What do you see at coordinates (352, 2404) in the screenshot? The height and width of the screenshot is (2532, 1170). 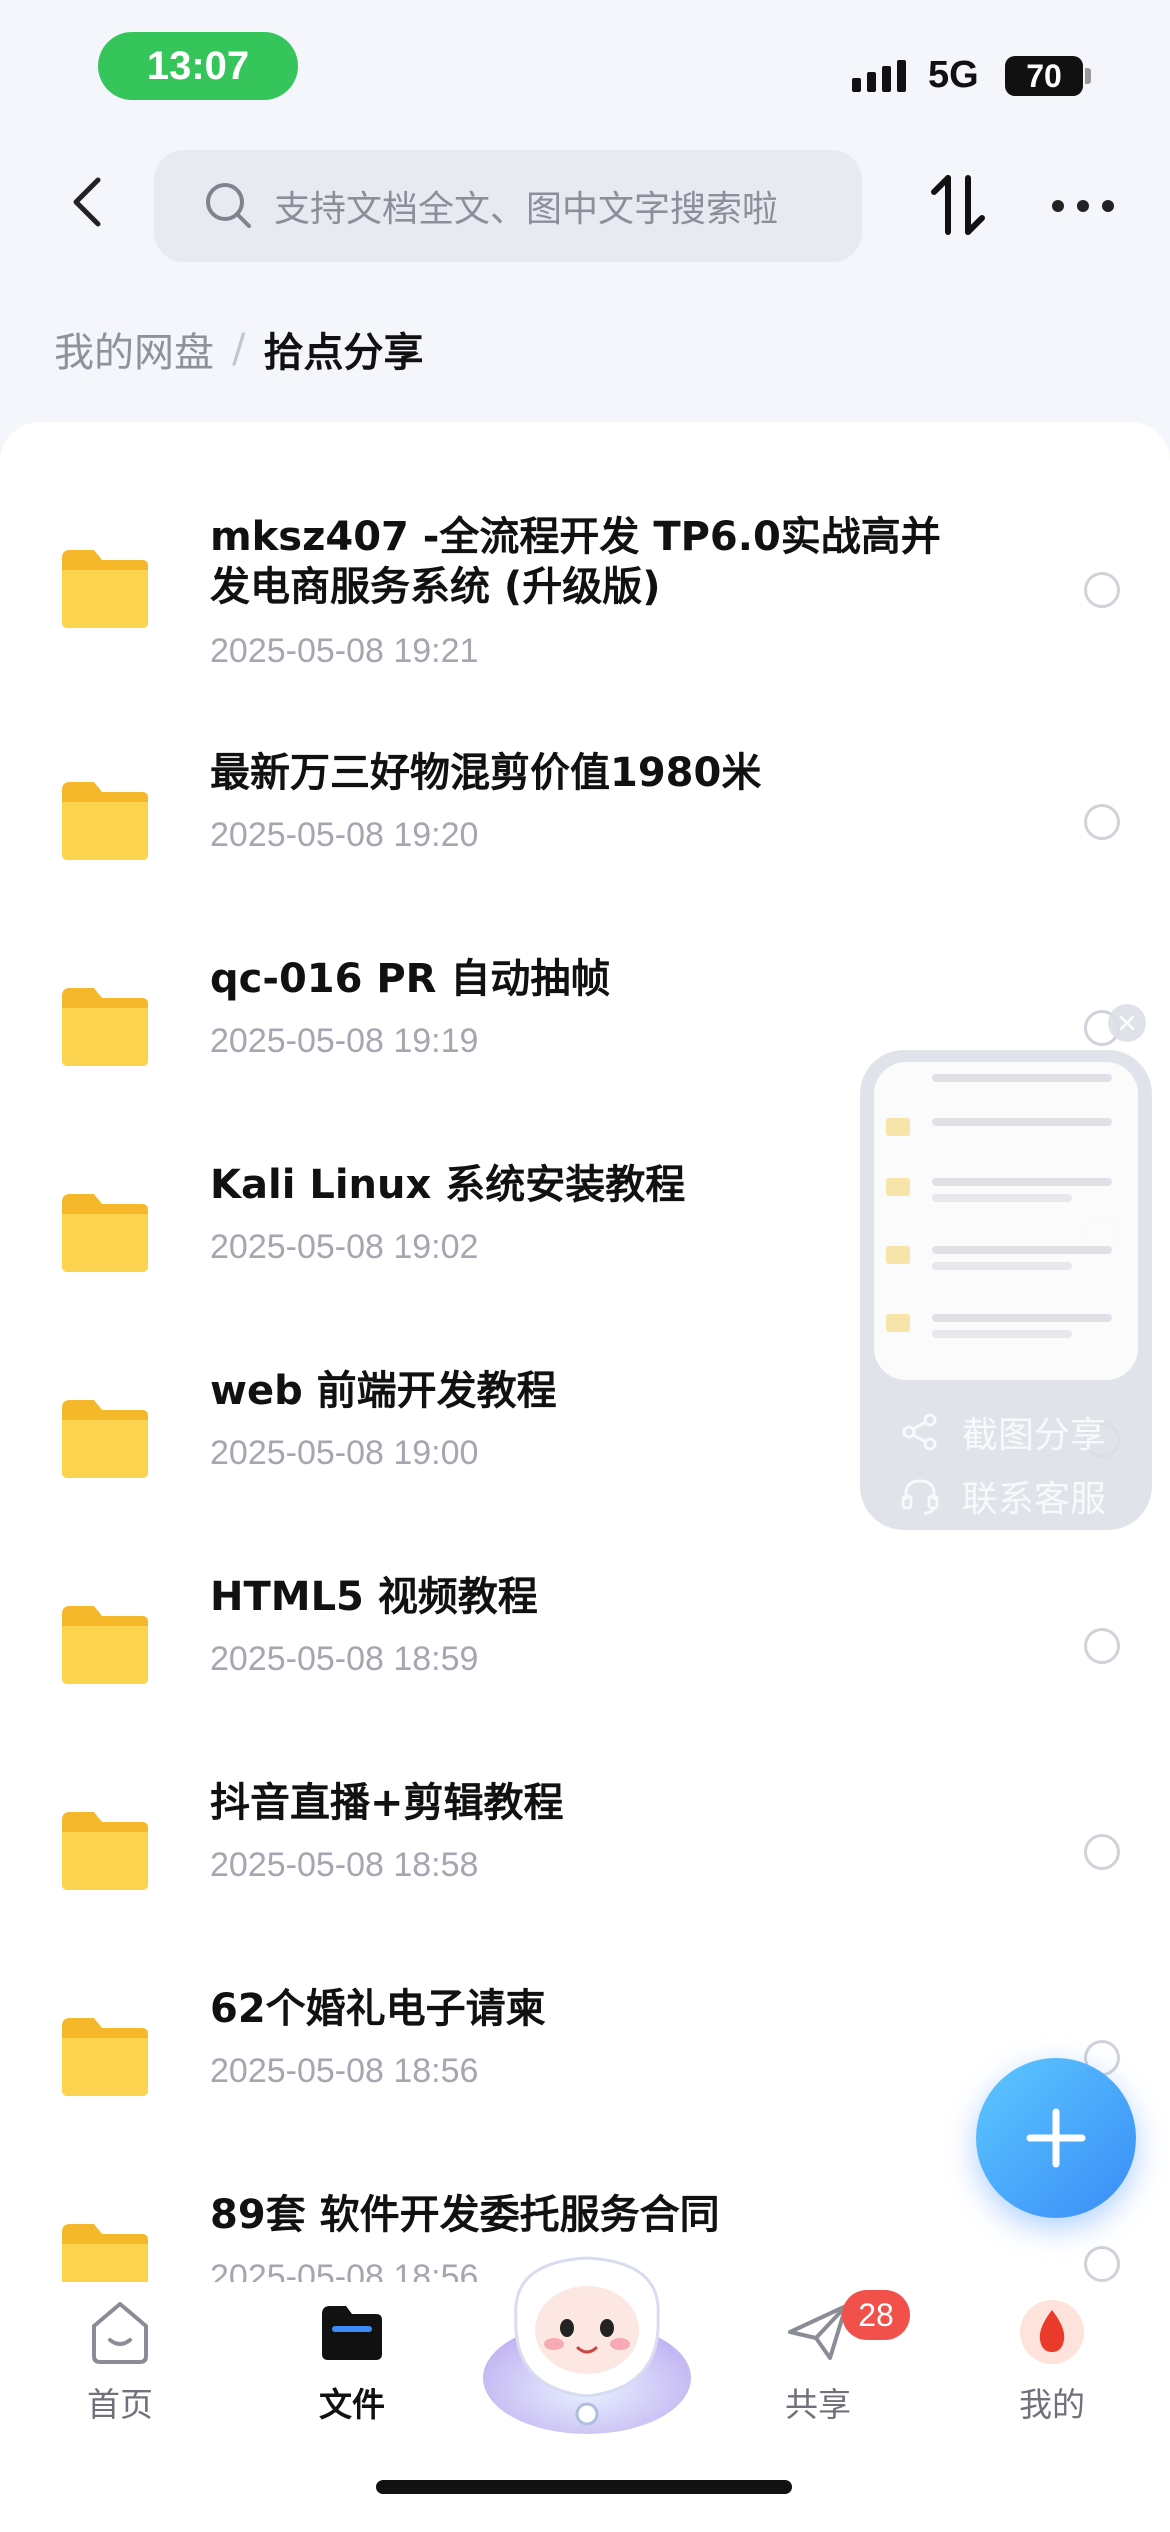 I see `nav-files-label: 文件` at bounding box center [352, 2404].